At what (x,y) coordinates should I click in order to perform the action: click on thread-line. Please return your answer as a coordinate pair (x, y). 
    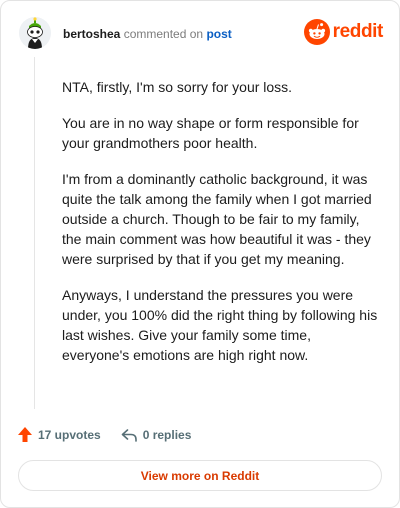
    Looking at the image, I should click on (34, 233).